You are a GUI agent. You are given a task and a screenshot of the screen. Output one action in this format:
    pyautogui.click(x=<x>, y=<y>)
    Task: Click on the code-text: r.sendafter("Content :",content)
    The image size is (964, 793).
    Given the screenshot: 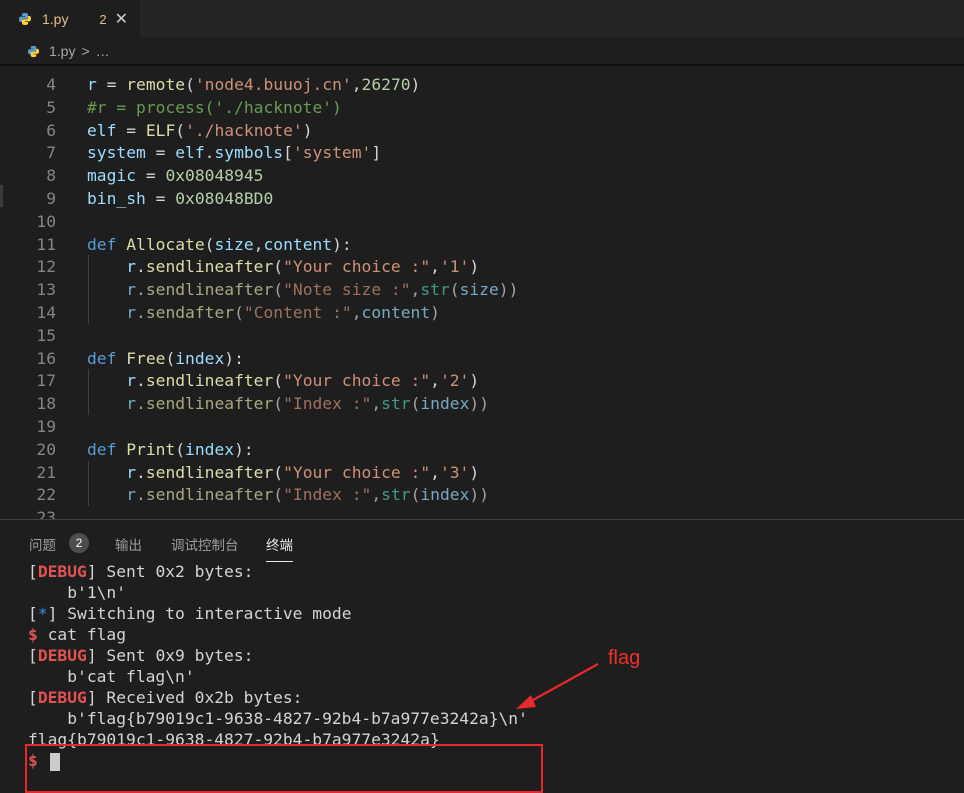 What is the action you would take?
    pyautogui.click(x=263, y=312)
    